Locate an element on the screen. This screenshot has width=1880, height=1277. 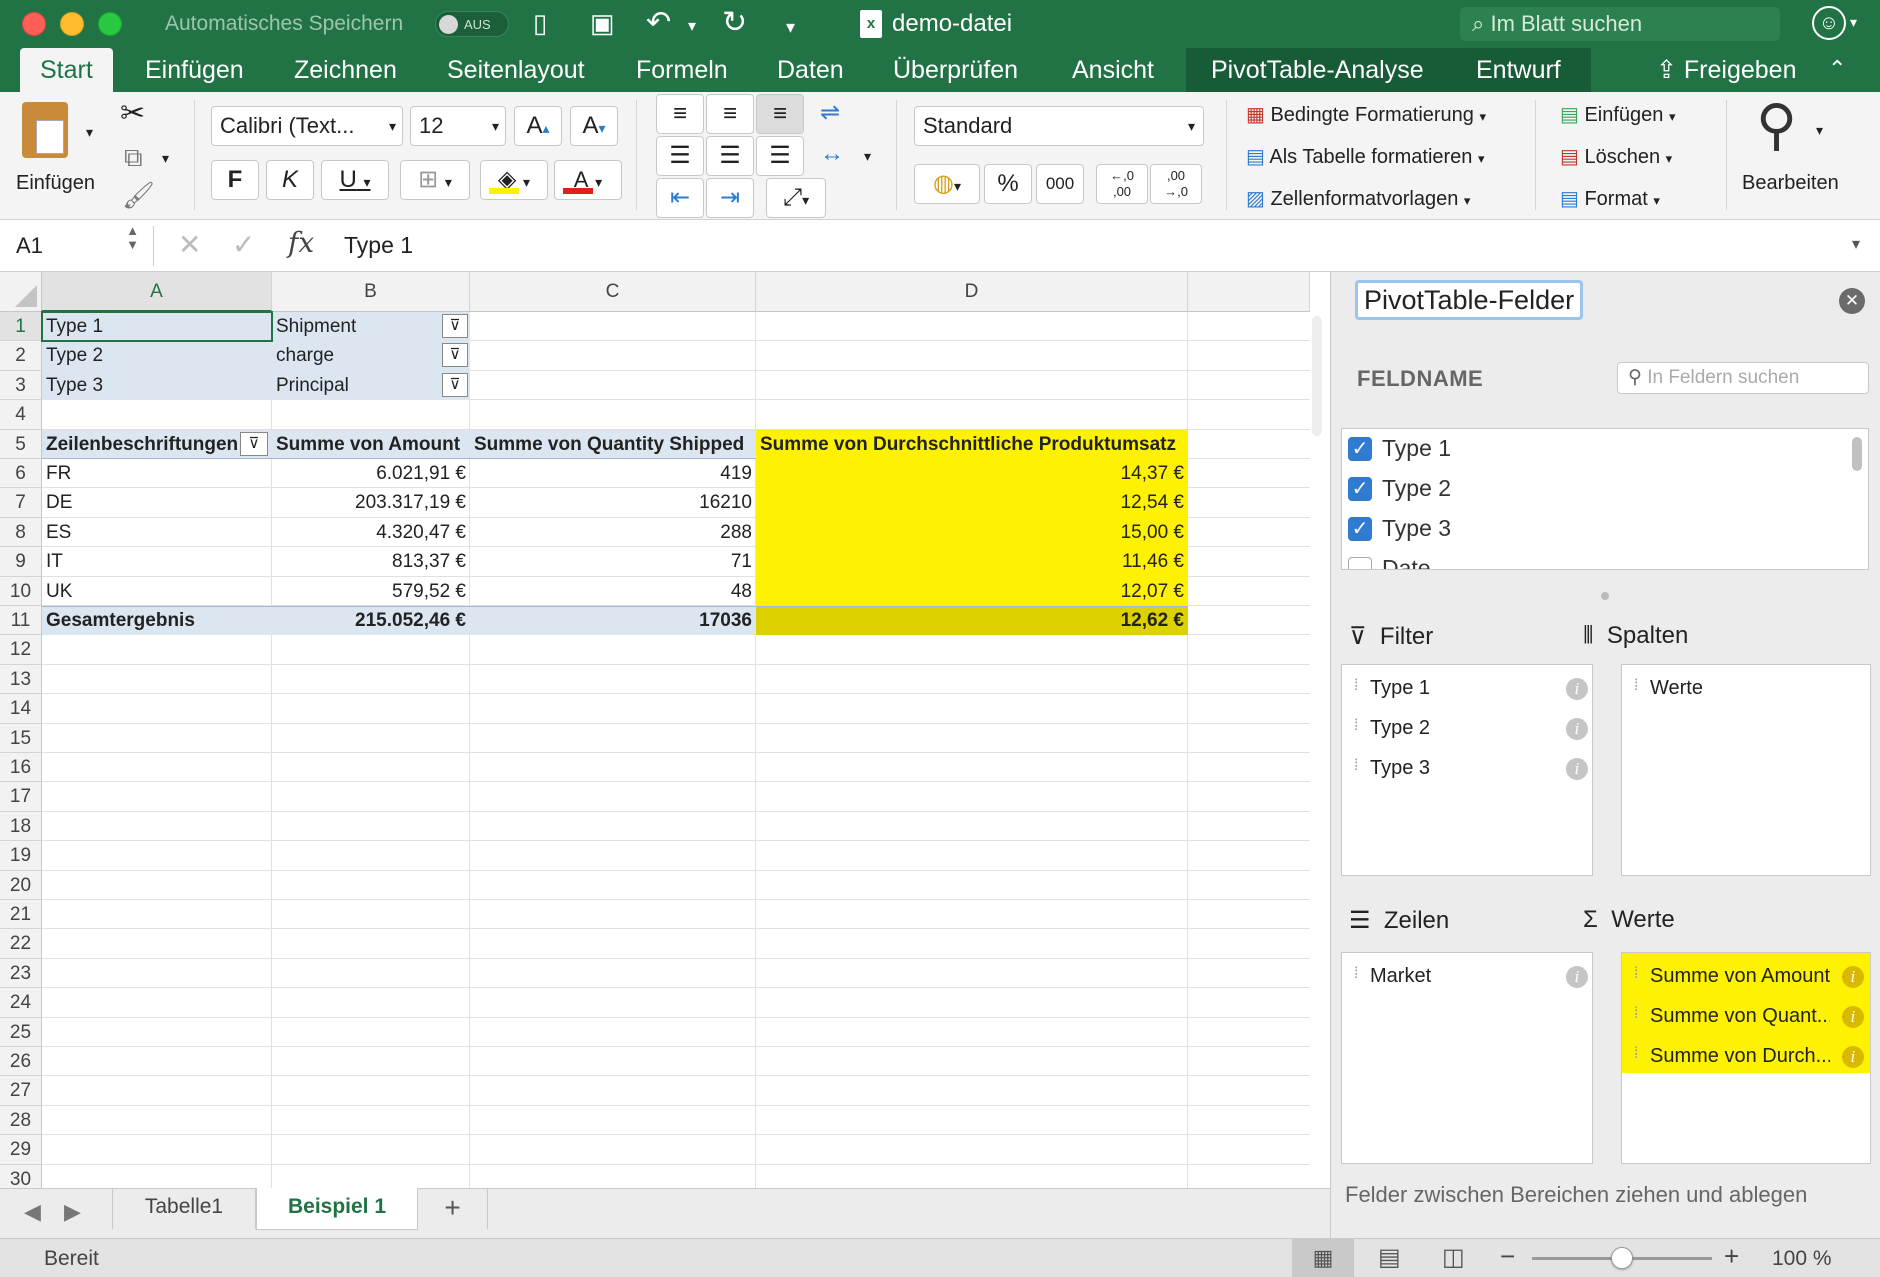
value-cell: 203.317,19 € is located at coordinates (371, 502).